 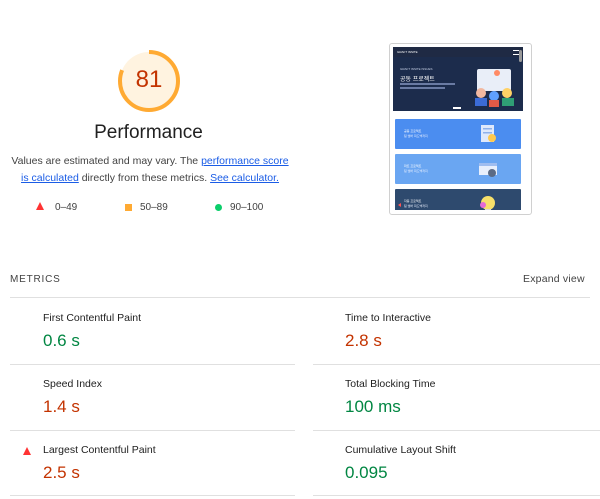 I want to click on hero-small-text: GRAFT INSITE ISSUES, so click(x=416, y=69).